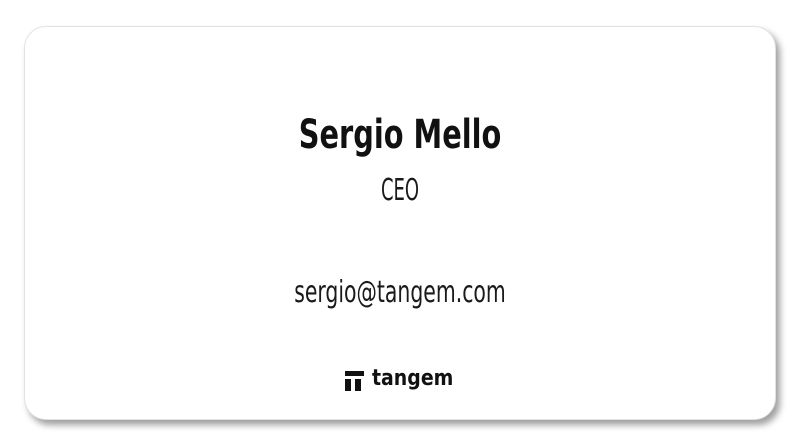  I want to click on logo-wordmark: tangem, so click(413, 378).